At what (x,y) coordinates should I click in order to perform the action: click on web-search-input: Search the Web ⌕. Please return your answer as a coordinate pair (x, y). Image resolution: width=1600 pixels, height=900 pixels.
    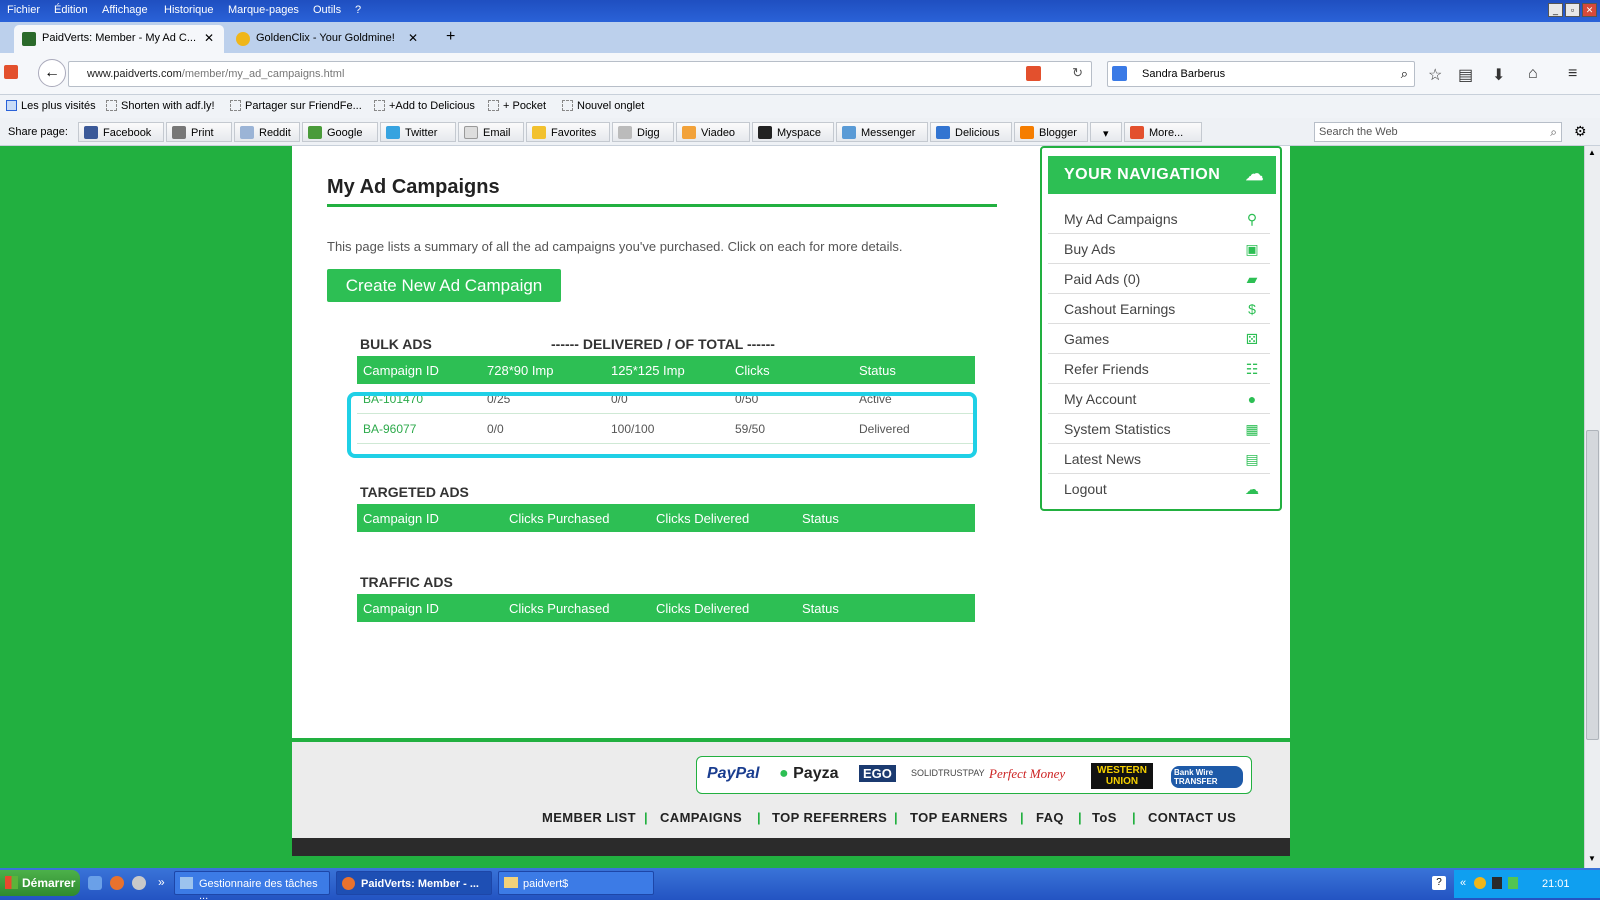
    Looking at the image, I should click on (1438, 132).